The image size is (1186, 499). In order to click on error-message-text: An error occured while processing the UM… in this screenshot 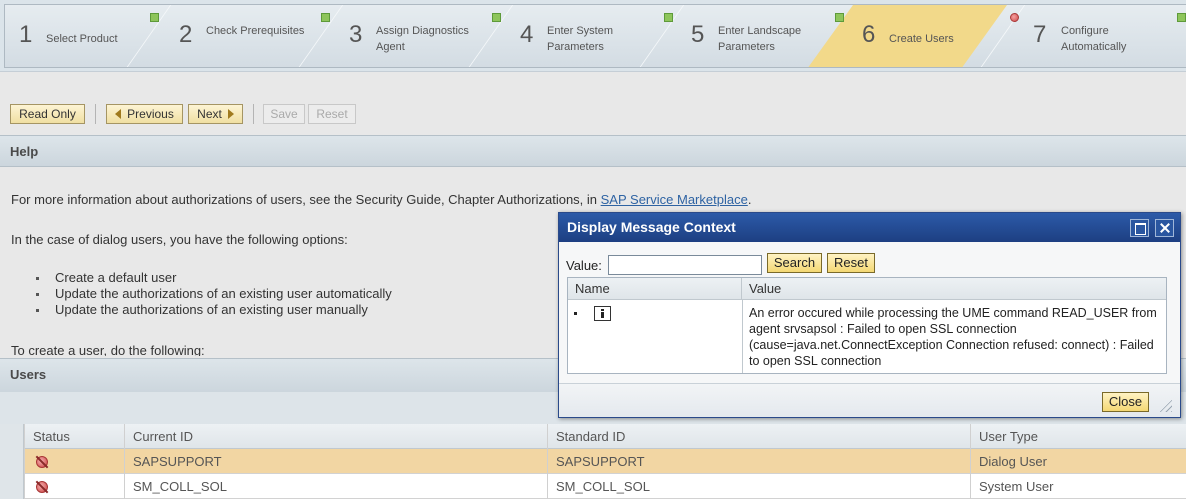, I will do `click(953, 337)`.